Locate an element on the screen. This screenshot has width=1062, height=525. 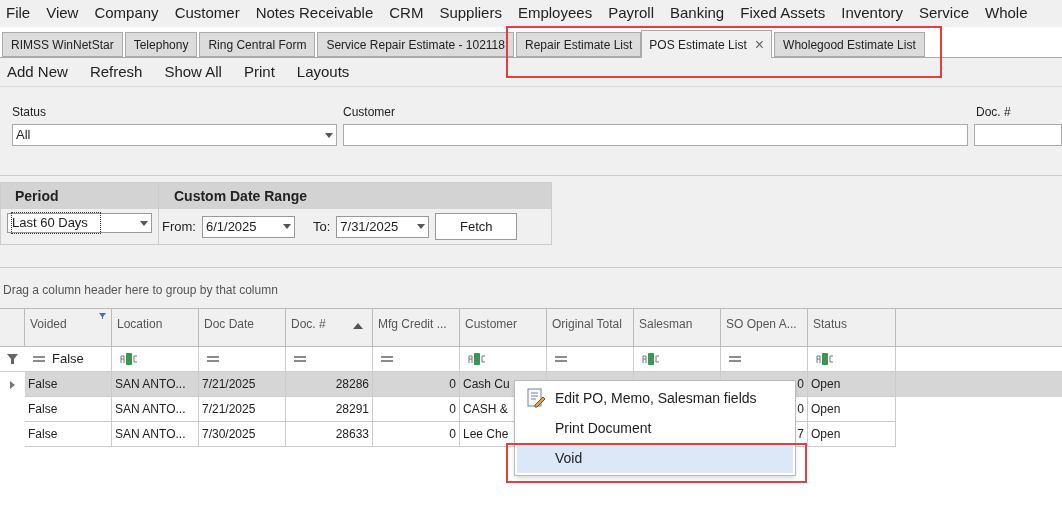
document-tab: Service Repair Estimate - 102118 is located at coordinates (415, 44).